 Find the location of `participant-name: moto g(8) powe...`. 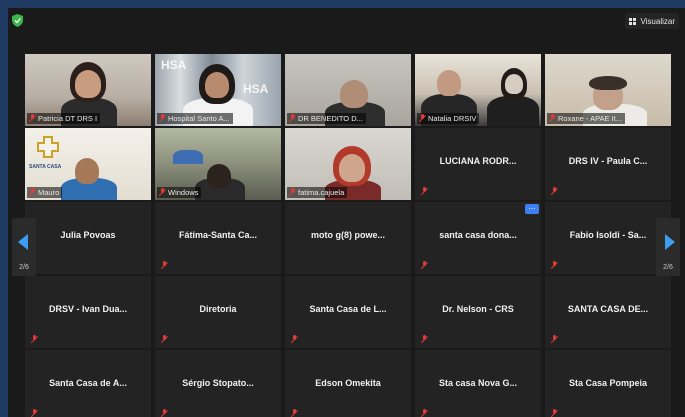

participant-name: moto g(8) powe... is located at coordinates (348, 235).